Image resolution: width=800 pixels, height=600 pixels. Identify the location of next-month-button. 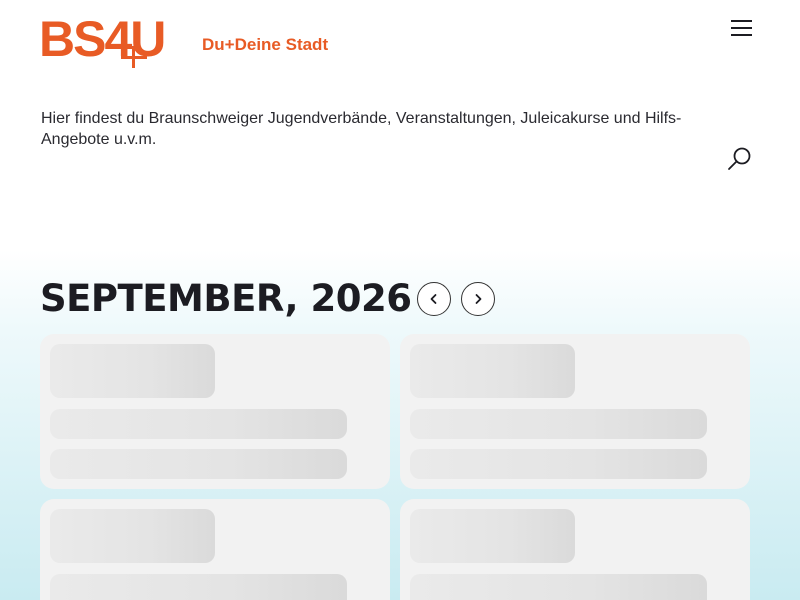
(478, 299).